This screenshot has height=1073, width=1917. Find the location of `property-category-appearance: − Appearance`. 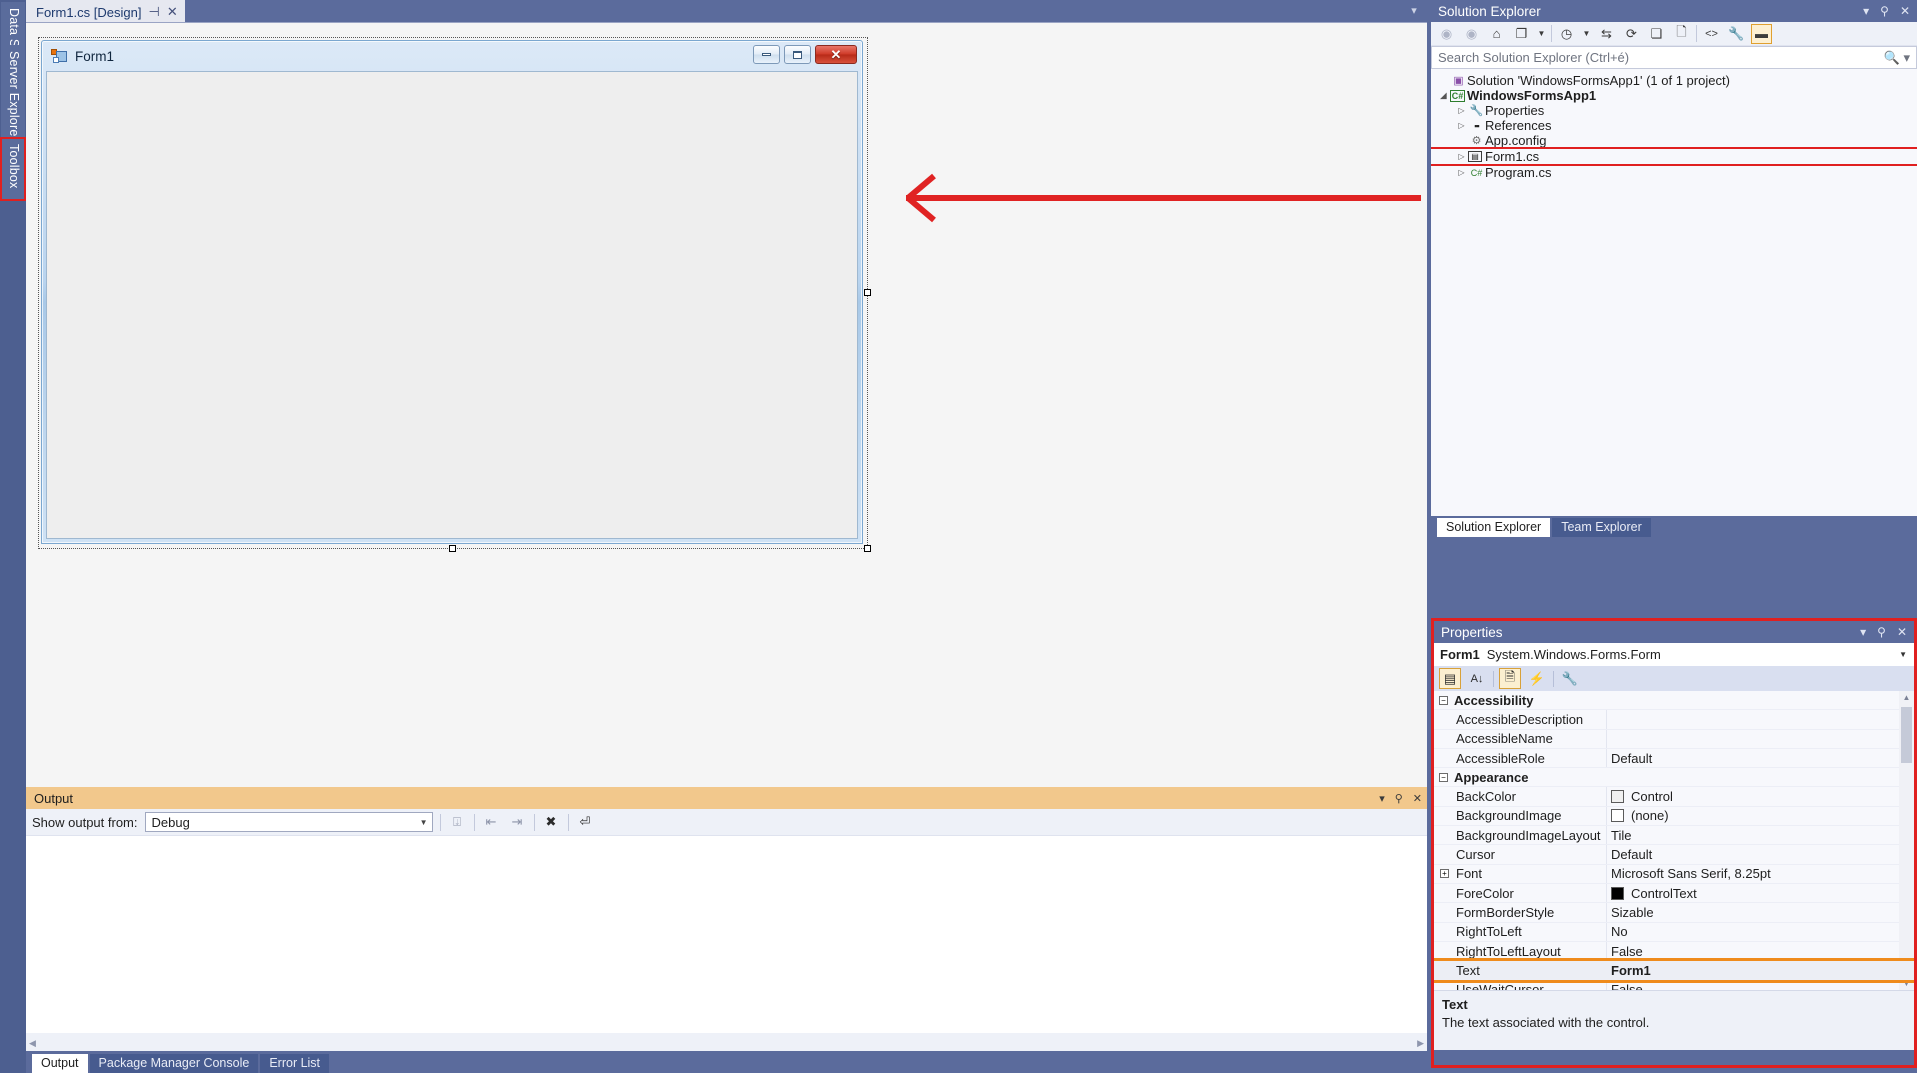

property-category-appearance: − Appearance is located at coordinates (1674, 778).